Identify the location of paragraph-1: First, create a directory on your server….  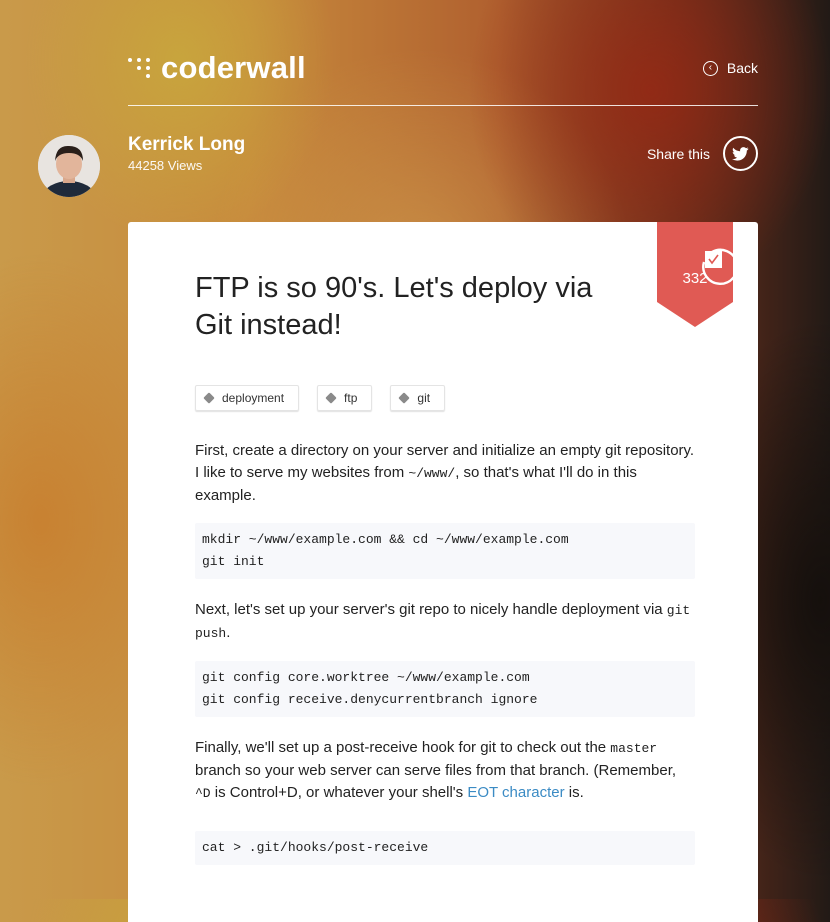
(445, 473).